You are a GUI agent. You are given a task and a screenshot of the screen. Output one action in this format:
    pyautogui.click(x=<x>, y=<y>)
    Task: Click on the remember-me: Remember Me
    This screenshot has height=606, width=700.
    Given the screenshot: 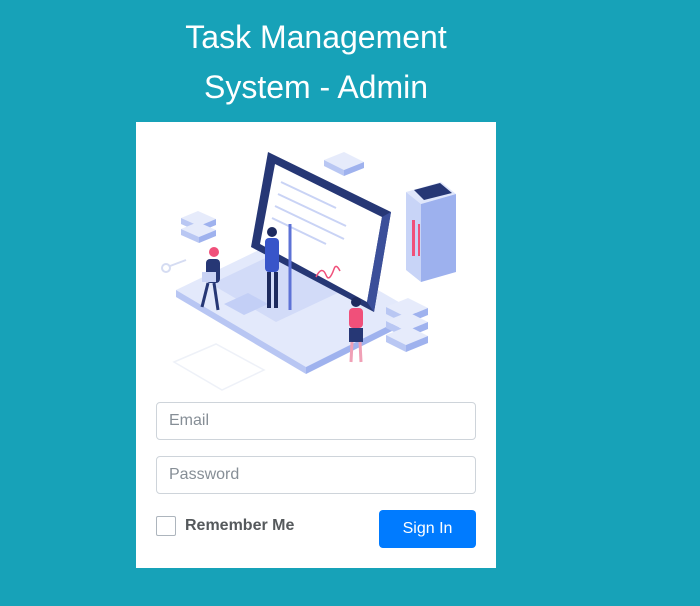 What is the action you would take?
    pyautogui.click(x=225, y=526)
    